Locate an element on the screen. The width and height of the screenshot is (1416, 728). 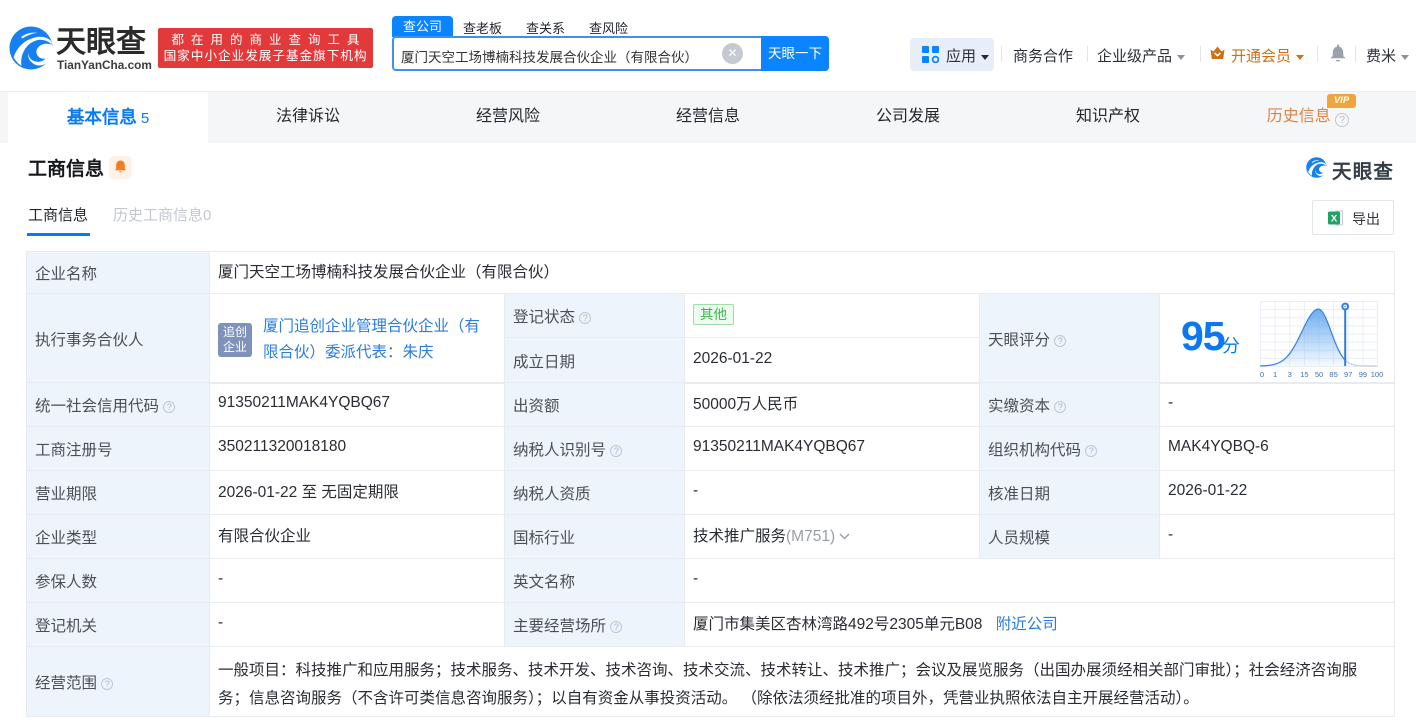
svg-text: 97 is located at coordinates (1348, 374).